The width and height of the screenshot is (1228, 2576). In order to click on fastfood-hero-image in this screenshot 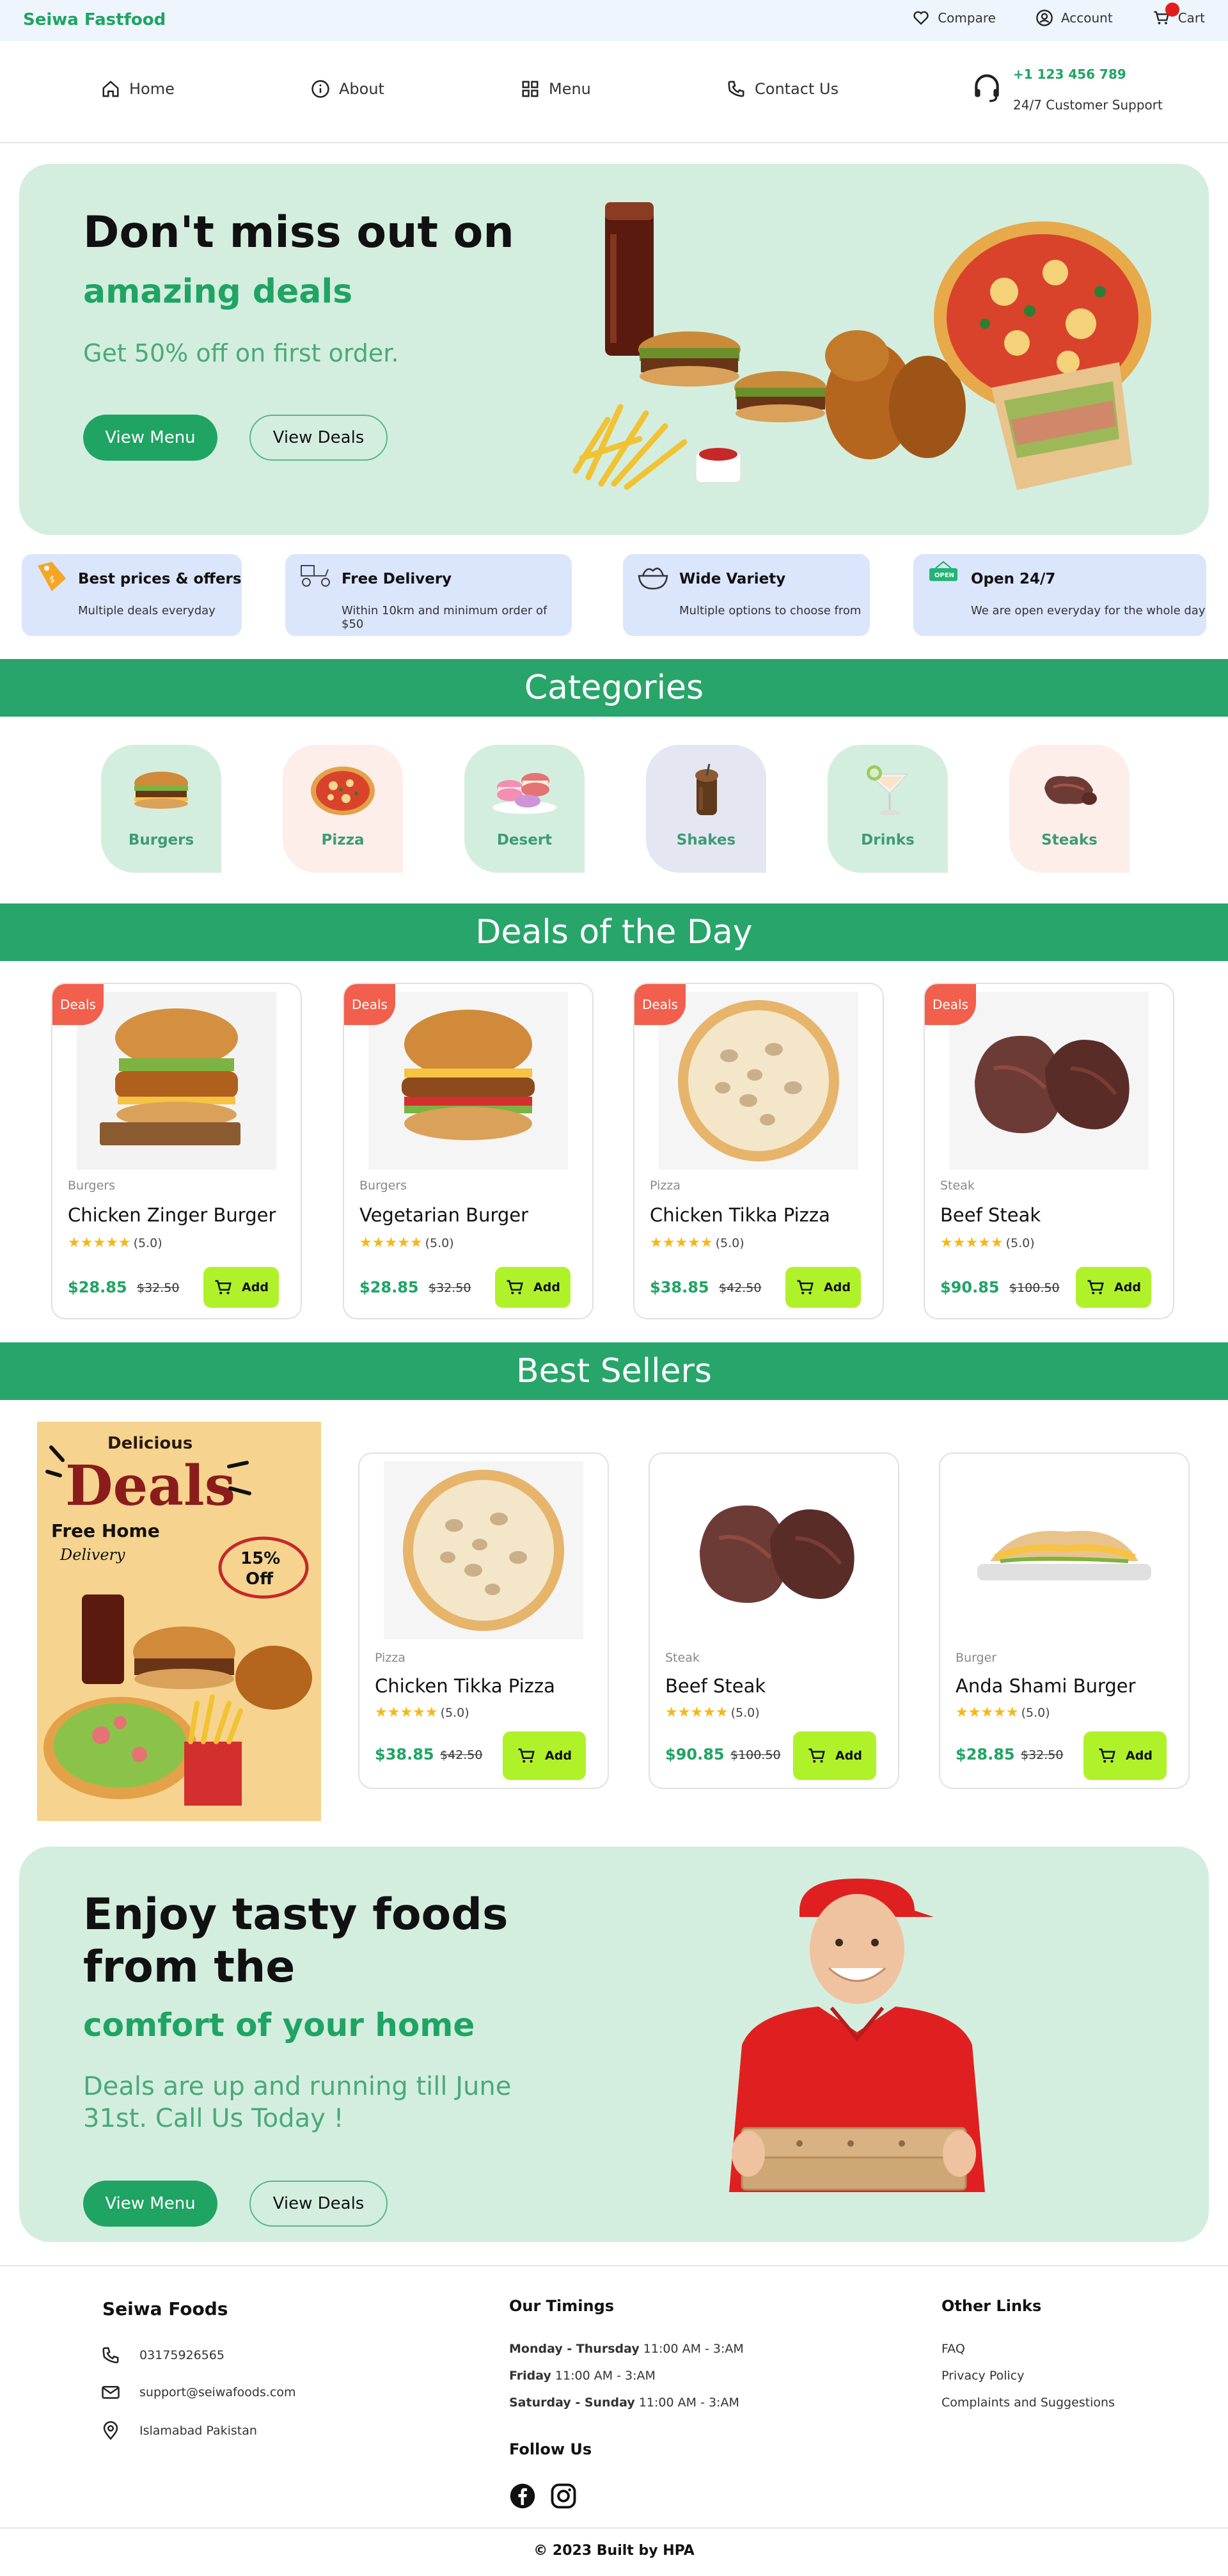, I will do `click(861, 346)`.